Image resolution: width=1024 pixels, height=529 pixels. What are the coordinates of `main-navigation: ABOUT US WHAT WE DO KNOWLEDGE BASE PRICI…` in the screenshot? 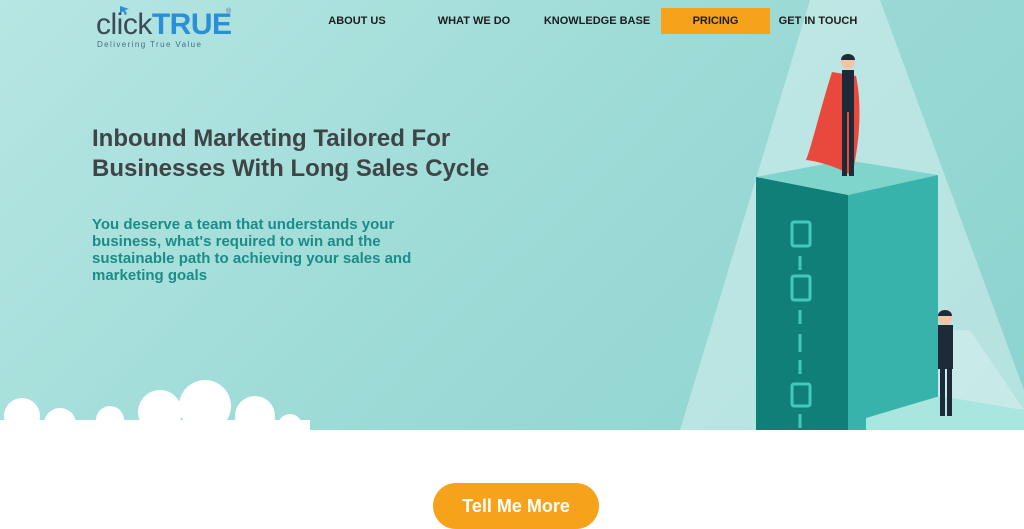 It's located at (512, 21).